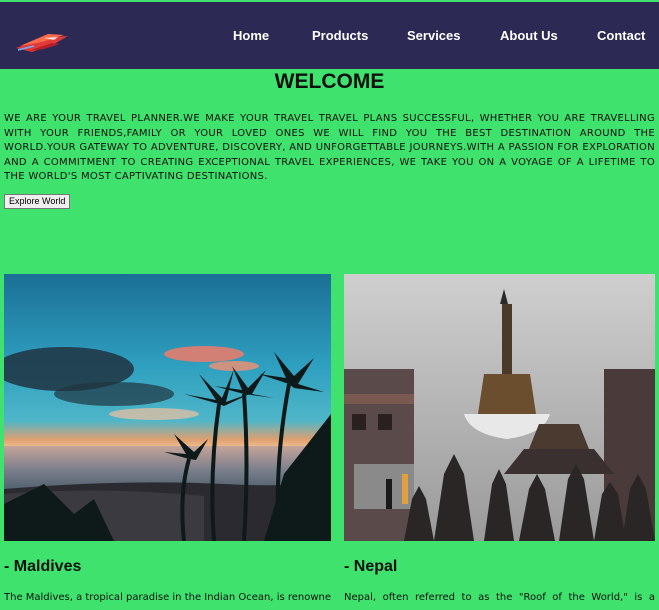  Describe the element at coordinates (329, 81) in the screenshot. I see `page-title: WELCOME` at that location.